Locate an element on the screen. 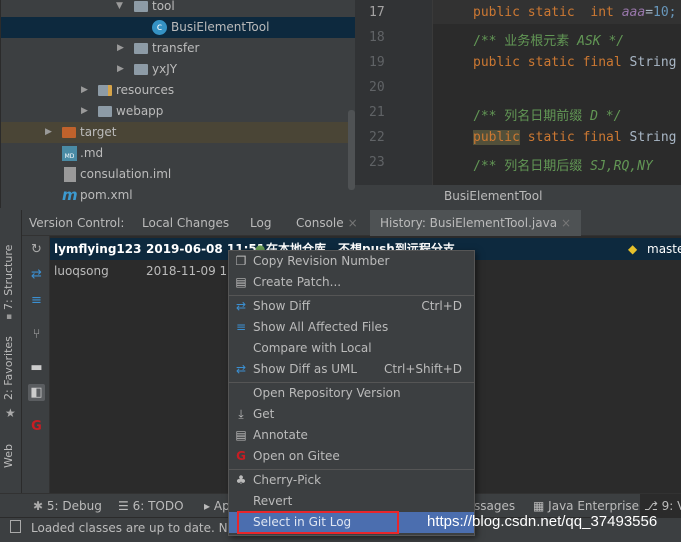 The height and width of the screenshot is (542, 681). status-message: Loaded classes are up to date. No is located at coordinates (133, 528).